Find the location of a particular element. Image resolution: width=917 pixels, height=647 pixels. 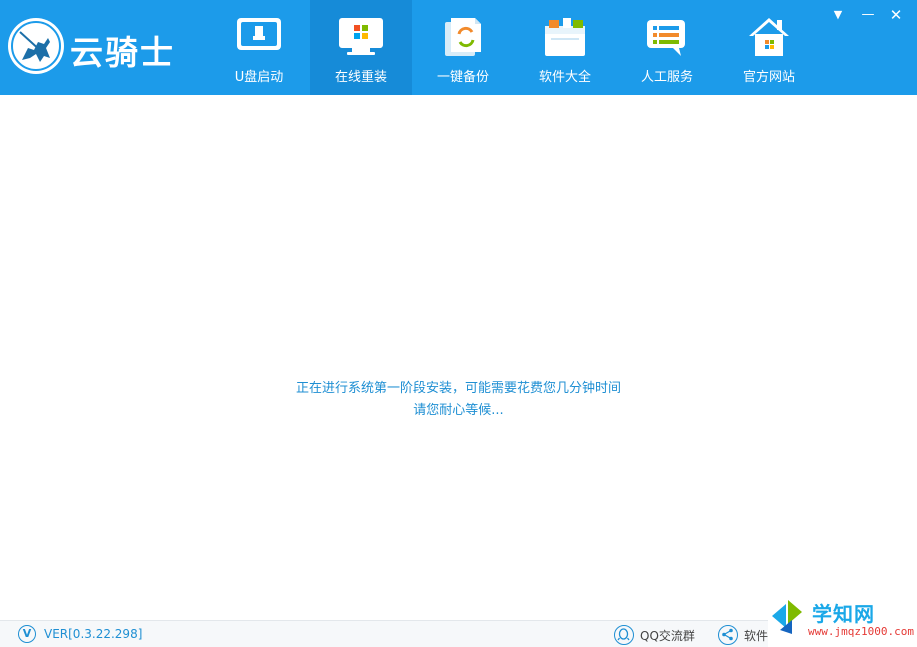

usb-drive-icon is located at coordinates (259, 37).